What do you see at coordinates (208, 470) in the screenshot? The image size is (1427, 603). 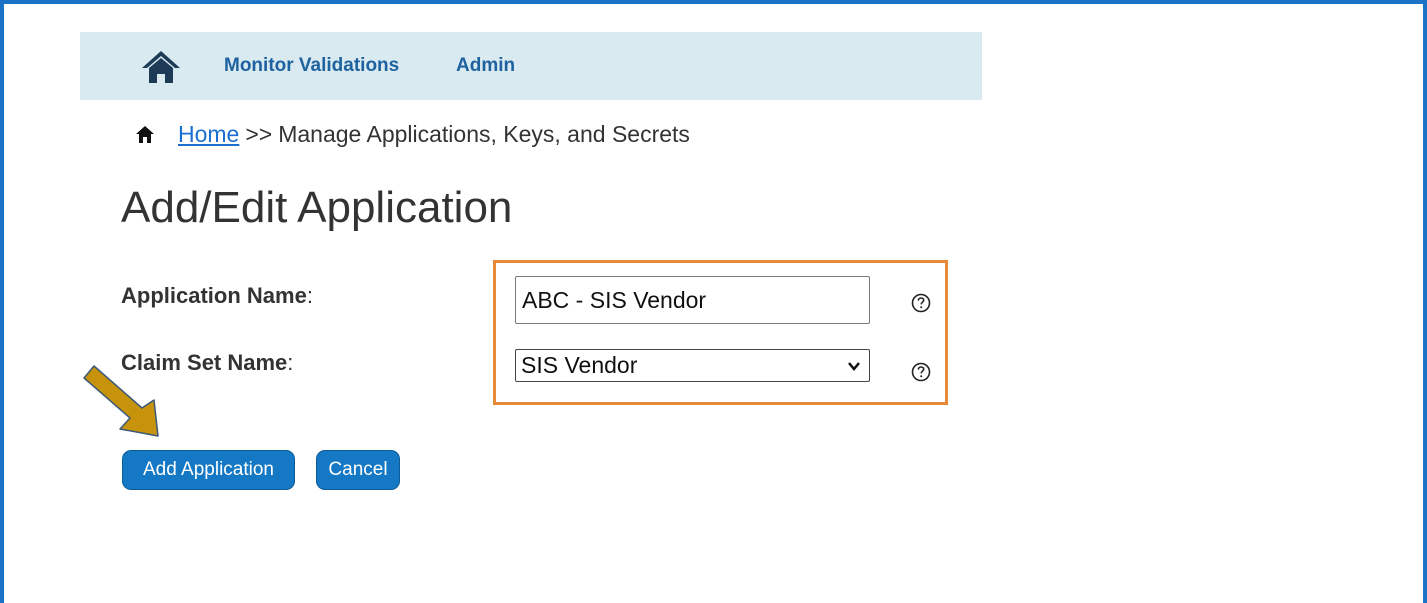 I see `add-application-button: Add Application` at bounding box center [208, 470].